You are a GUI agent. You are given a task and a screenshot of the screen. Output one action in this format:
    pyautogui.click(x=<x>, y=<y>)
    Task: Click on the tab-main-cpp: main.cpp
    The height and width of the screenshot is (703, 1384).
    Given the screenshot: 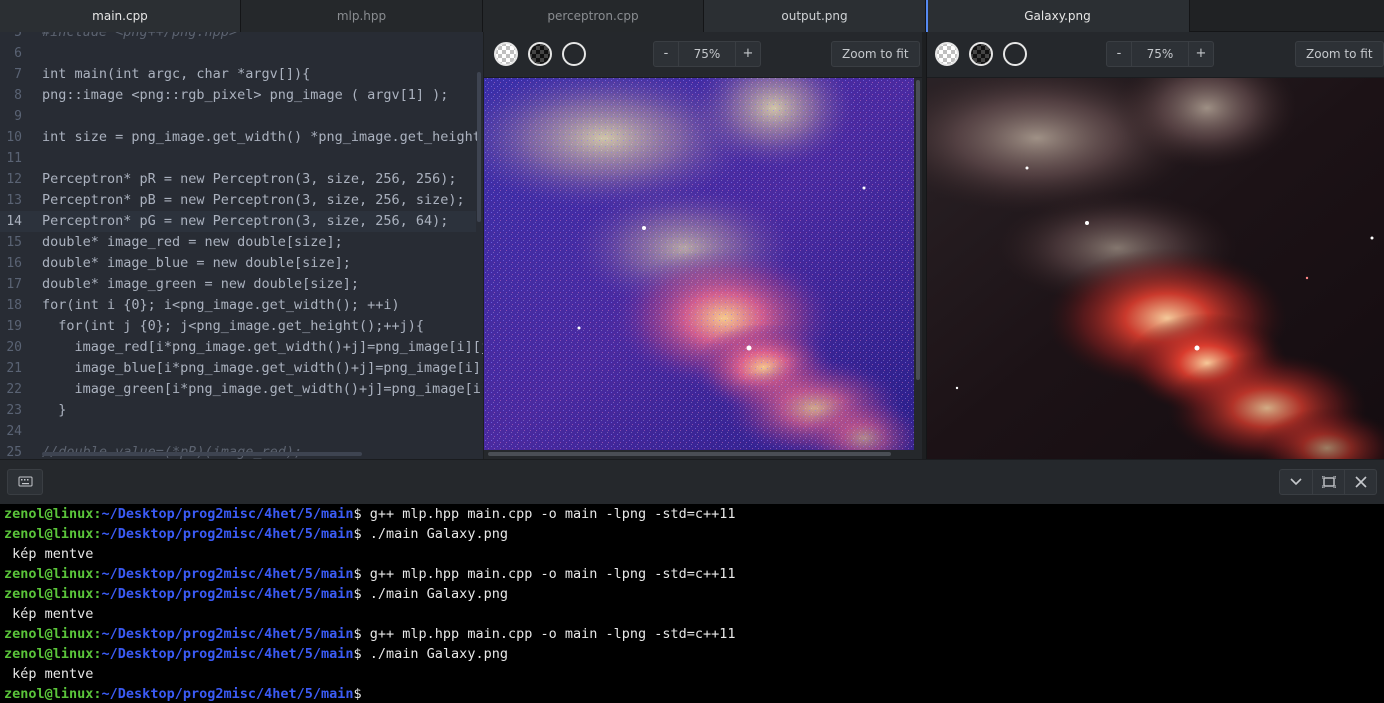 What is the action you would take?
    pyautogui.click(x=120, y=16)
    